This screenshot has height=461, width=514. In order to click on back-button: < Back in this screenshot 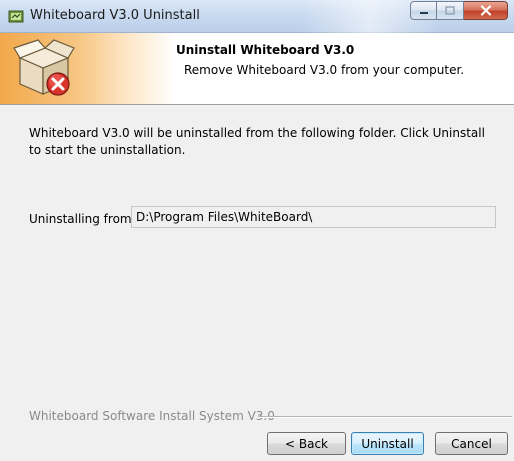, I will do `click(306, 443)`.